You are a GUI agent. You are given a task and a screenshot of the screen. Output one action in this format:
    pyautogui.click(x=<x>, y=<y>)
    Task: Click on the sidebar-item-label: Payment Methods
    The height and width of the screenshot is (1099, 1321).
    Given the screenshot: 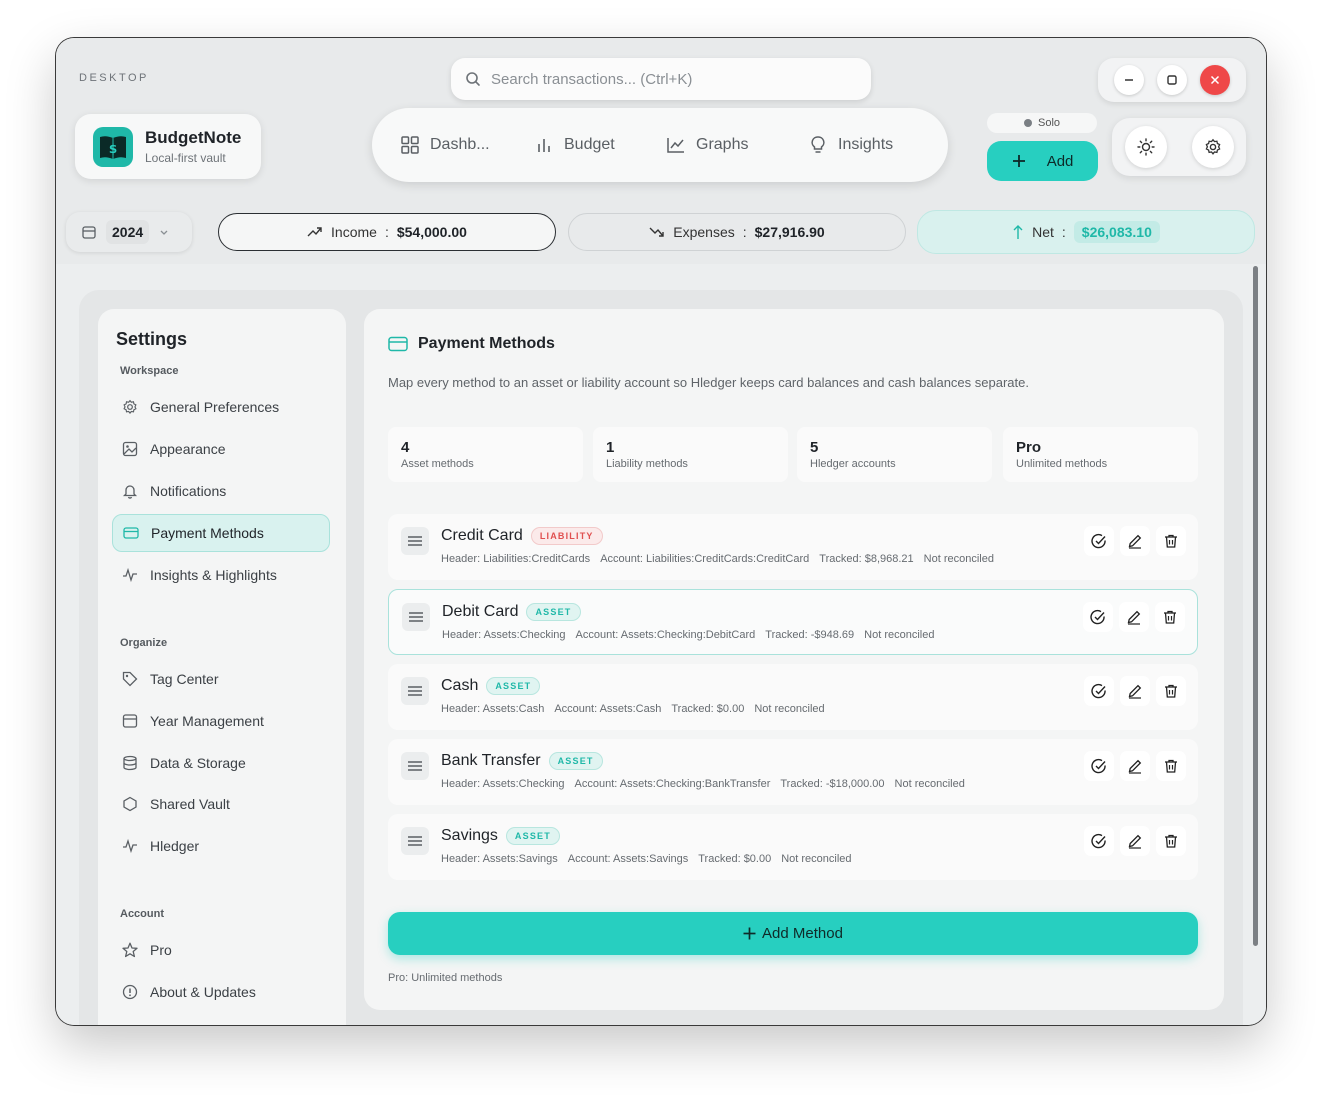 What is the action you would take?
    pyautogui.click(x=207, y=533)
    